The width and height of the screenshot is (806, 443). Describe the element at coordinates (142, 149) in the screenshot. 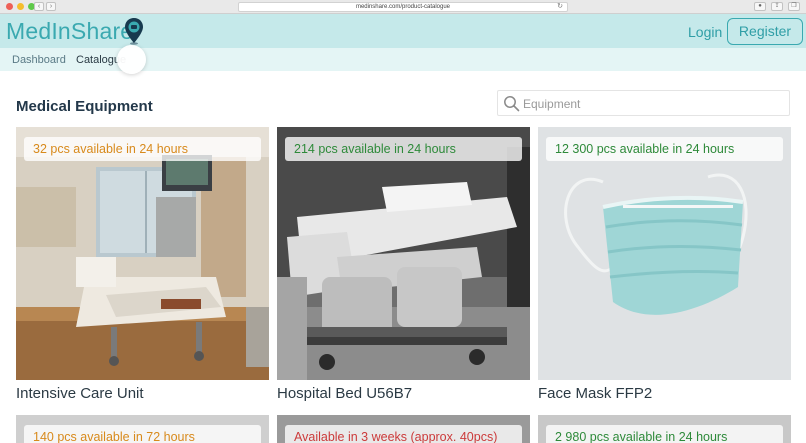

I see `availability-badge: 32 pcs available in 24 hours` at that location.